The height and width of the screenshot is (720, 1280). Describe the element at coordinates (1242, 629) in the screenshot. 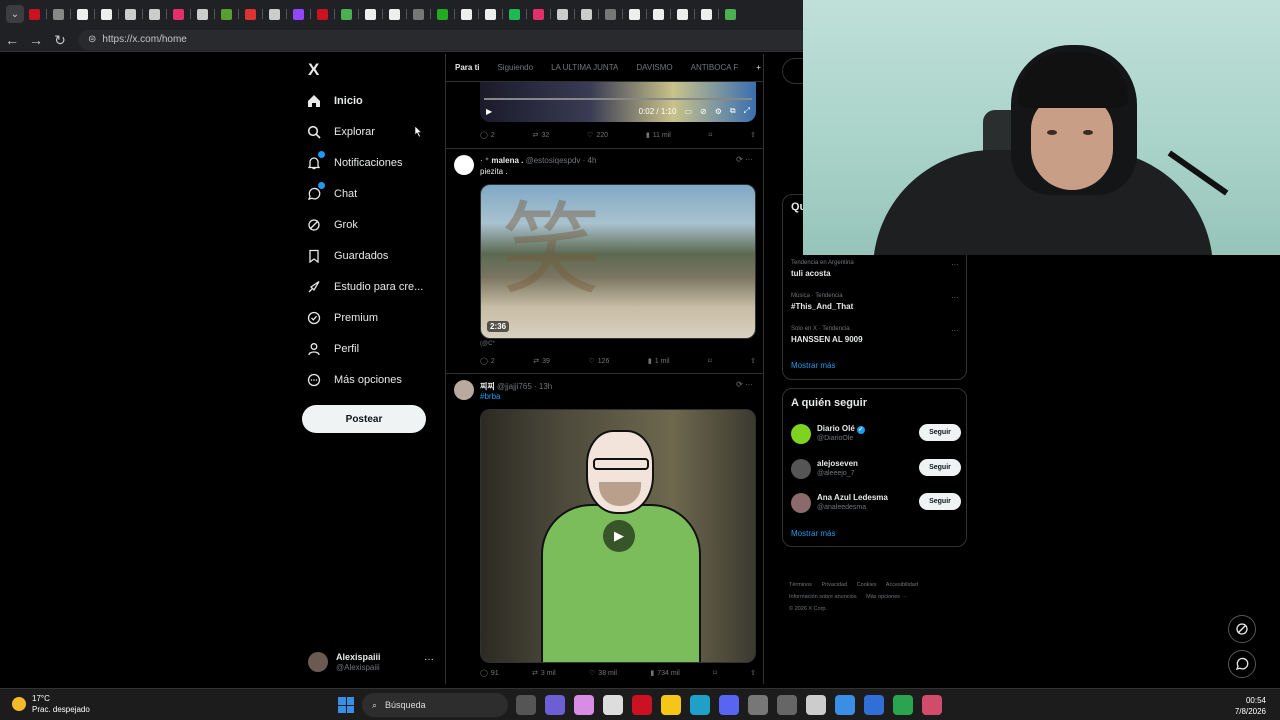

I see `grok-float-button` at that location.